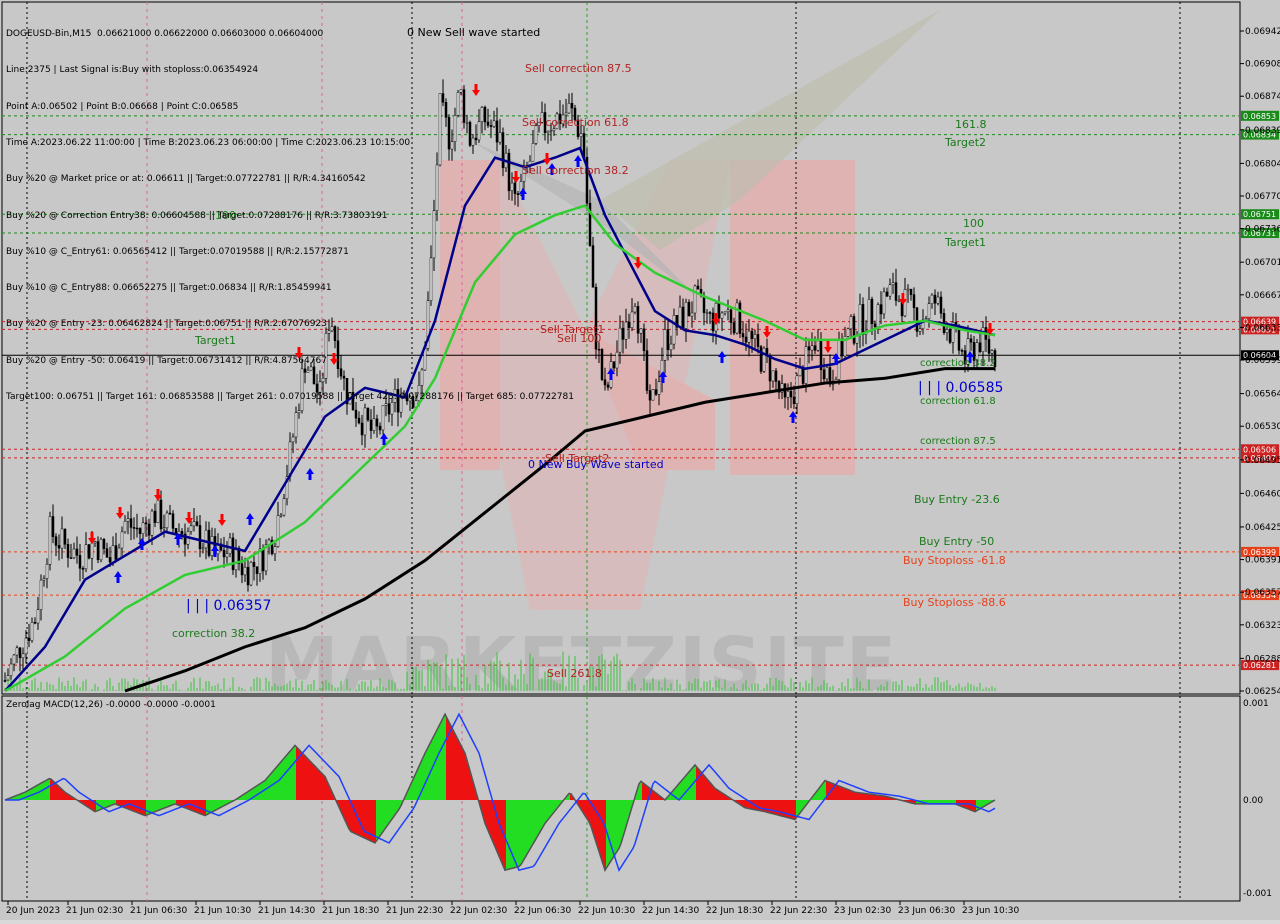  I want to click on buy-entry-236-label: Buy Entry -23.6, so click(957, 499).